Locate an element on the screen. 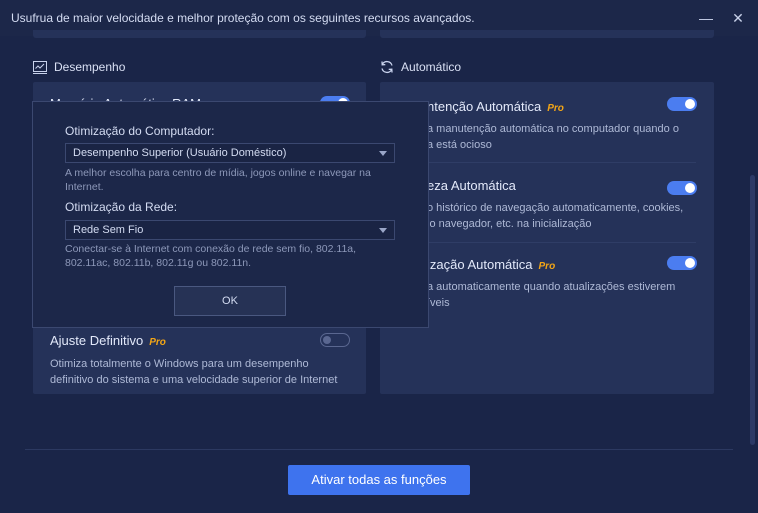  item-title: eza Automática is located at coordinates (471, 185).